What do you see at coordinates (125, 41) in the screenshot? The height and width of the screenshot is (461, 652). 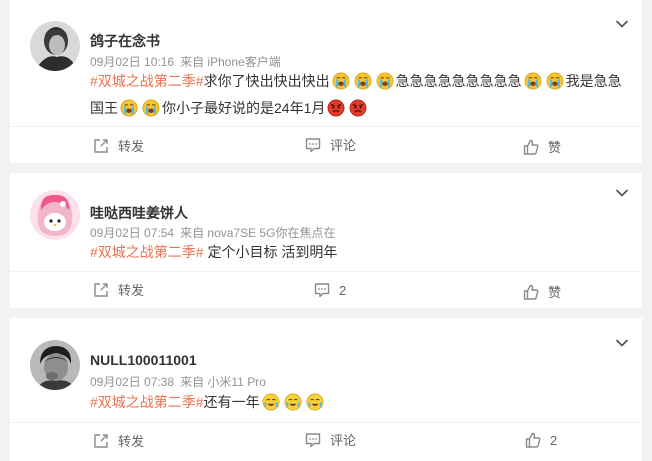 I see `username: 鸽子在念书` at bounding box center [125, 41].